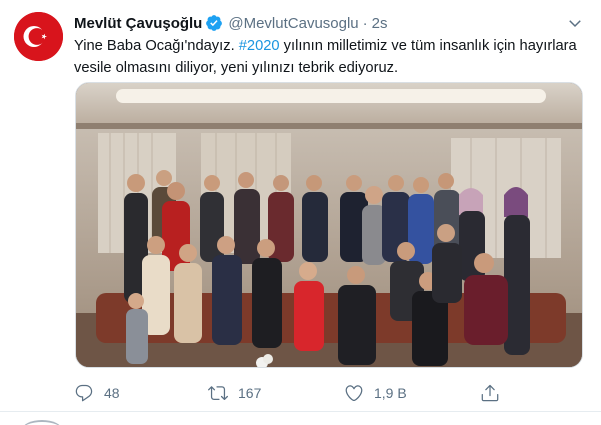  I want to click on hashtag-link: #2020, so click(259, 46).